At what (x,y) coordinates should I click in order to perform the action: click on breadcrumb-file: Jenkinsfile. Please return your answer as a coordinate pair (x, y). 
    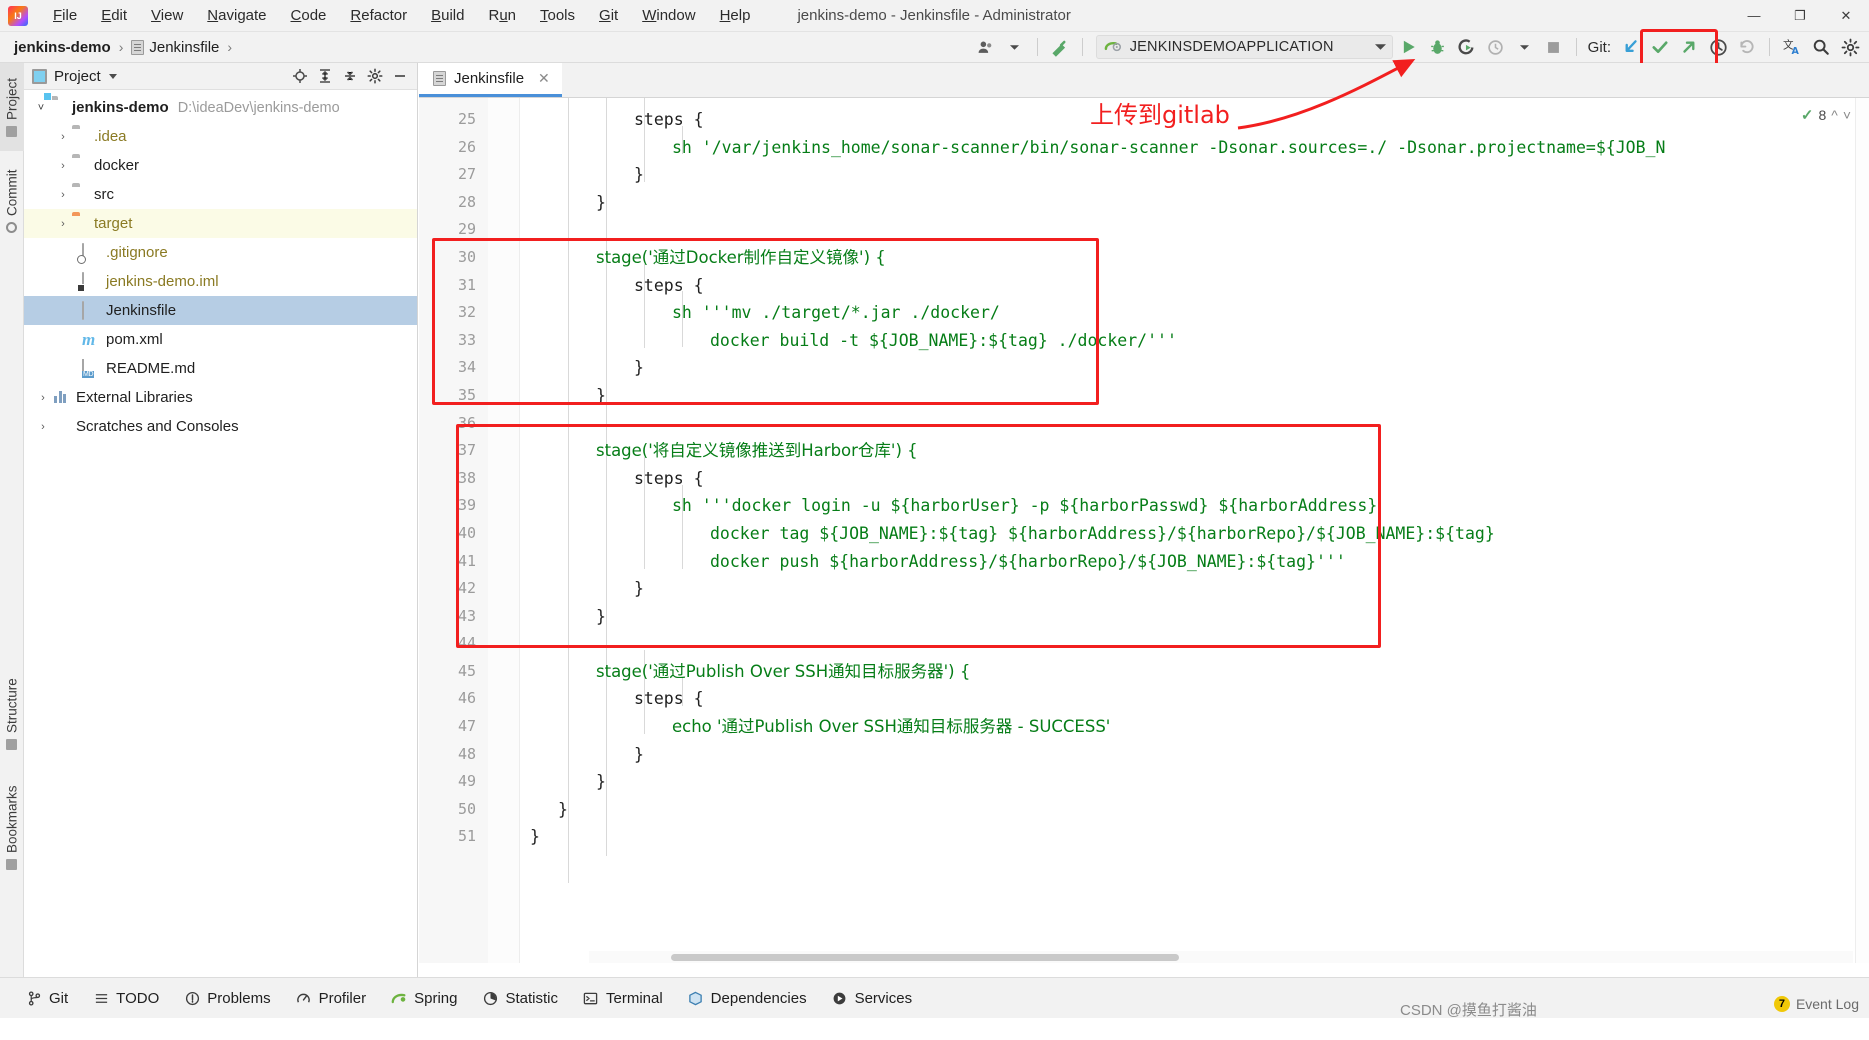
    Looking at the image, I should click on (175, 47).